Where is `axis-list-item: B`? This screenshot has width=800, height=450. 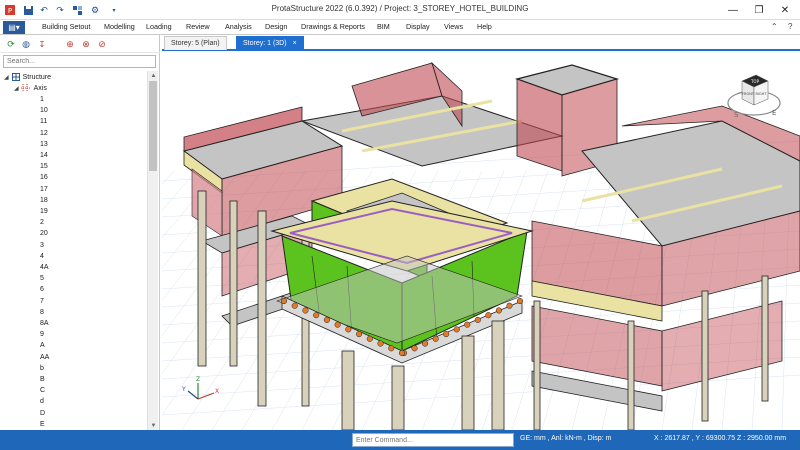
axis-list-item: B is located at coordinates (42, 379).